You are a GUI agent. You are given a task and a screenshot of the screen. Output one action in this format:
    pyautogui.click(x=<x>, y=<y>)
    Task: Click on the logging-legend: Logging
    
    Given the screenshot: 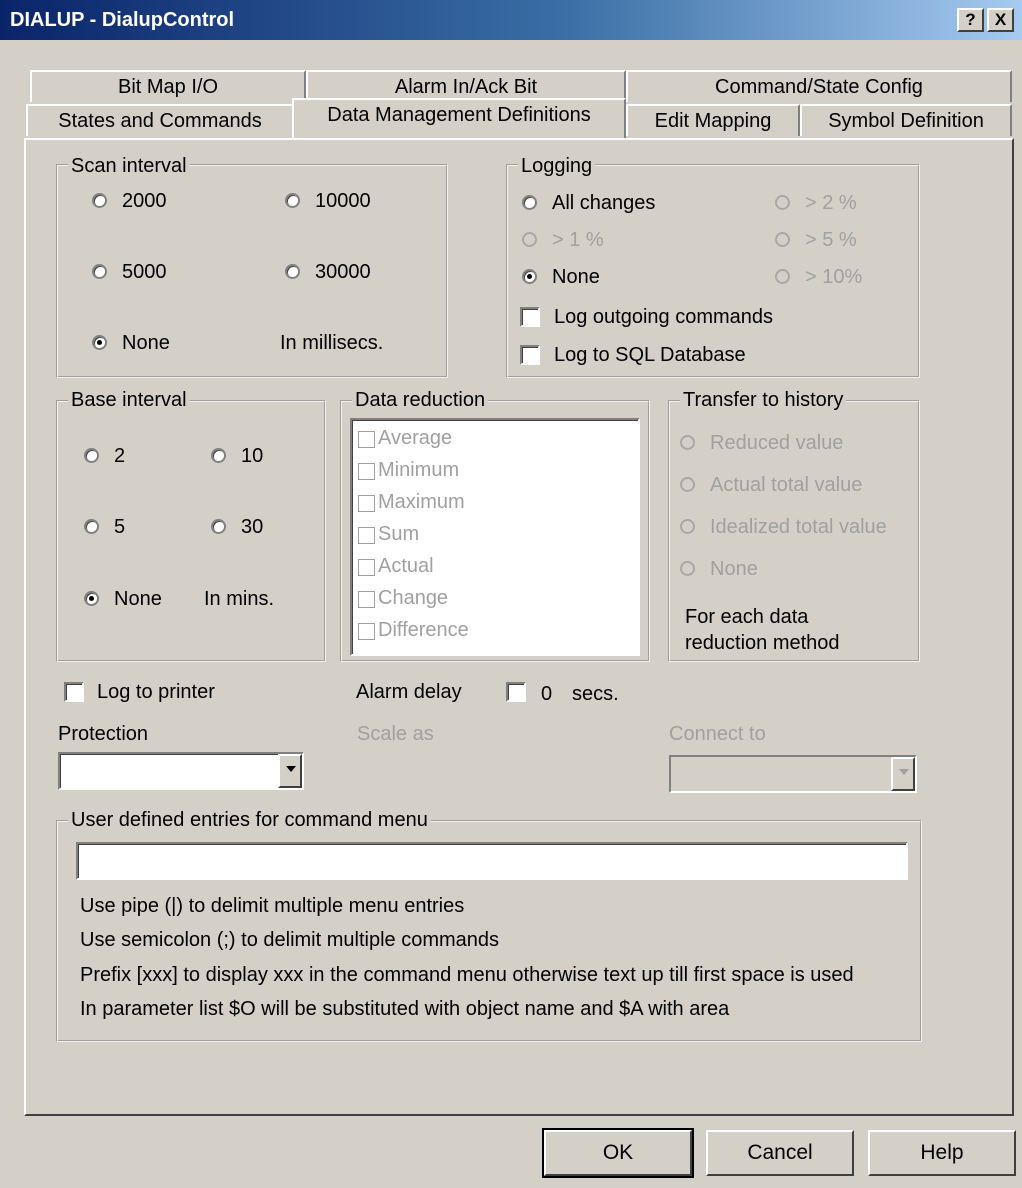 What is the action you would take?
    pyautogui.click(x=557, y=166)
    